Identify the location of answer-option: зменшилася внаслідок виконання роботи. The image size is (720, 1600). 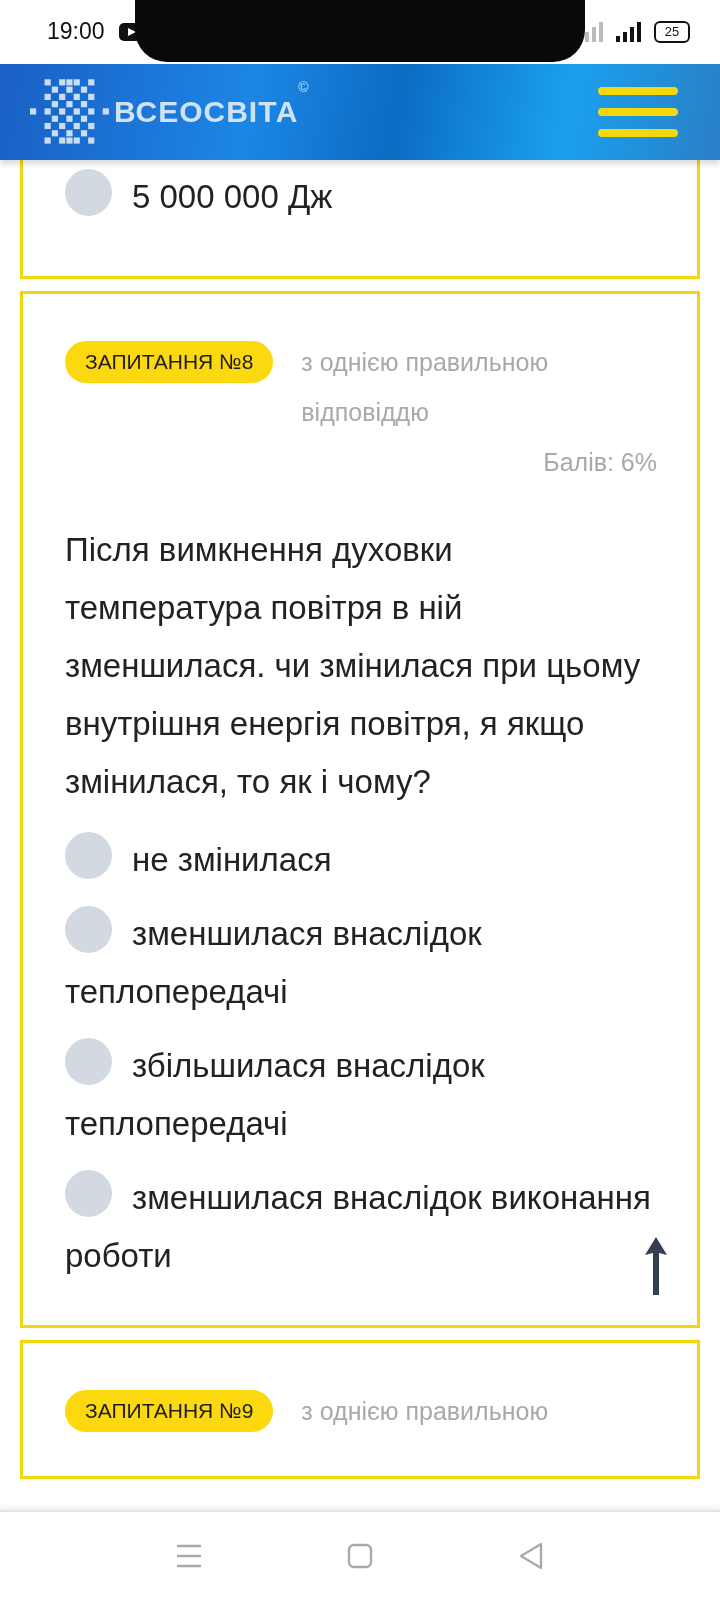
(361, 1226).